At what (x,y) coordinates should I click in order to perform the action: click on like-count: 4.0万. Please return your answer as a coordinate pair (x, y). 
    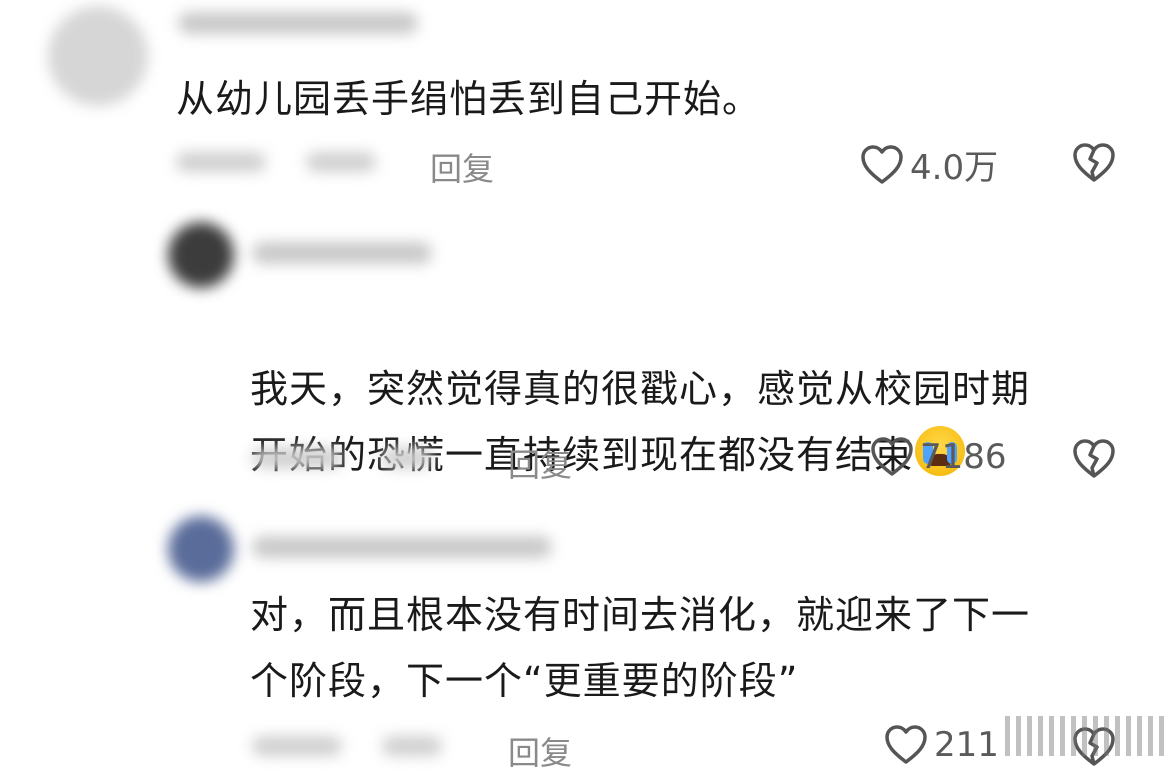
    Looking at the image, I should click on (954, 168).